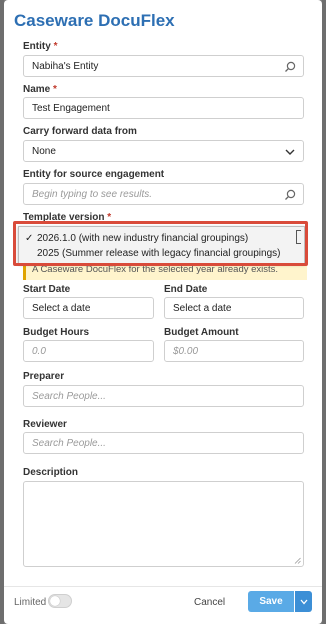  Describe the element at coordinates (71, 108) in the screenshot. I see `name-value: Test Engagement` at that location.